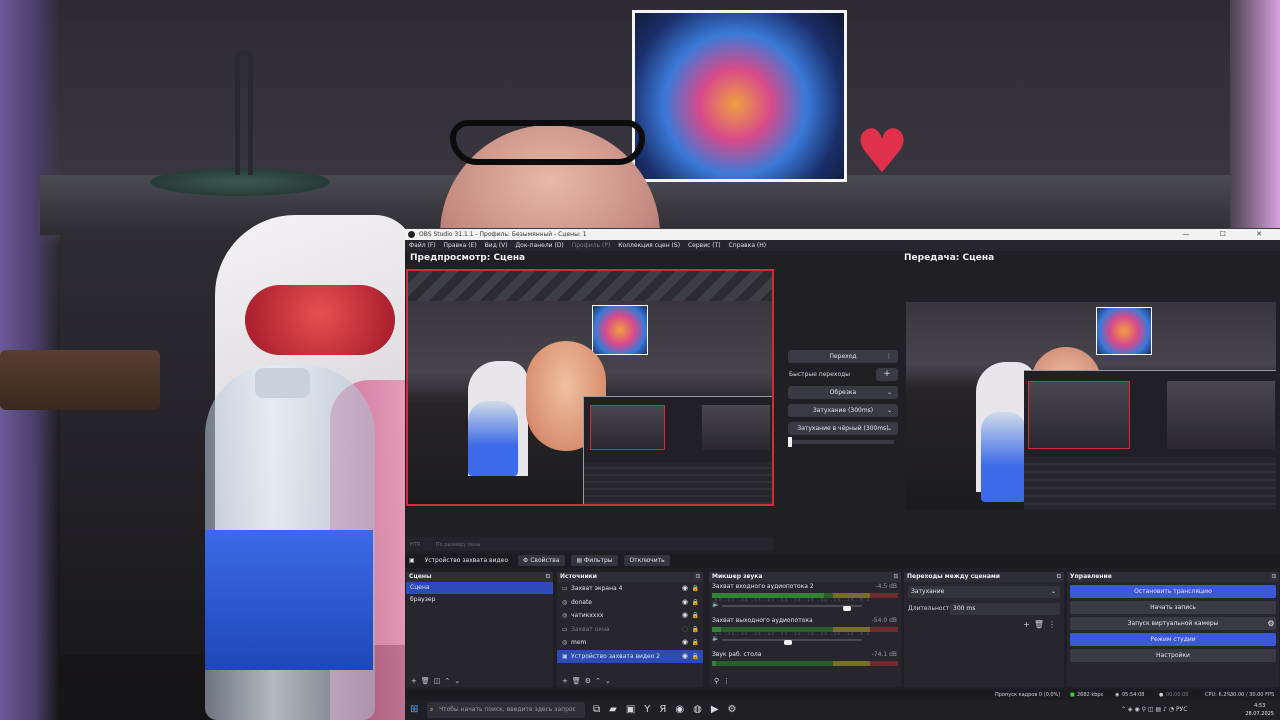 This screenshot has height=720, width=1280. What do you see at coordinates (635, 709) in the screenshot?
I see `store-icon: ▣` at bounding box center [635, 709].